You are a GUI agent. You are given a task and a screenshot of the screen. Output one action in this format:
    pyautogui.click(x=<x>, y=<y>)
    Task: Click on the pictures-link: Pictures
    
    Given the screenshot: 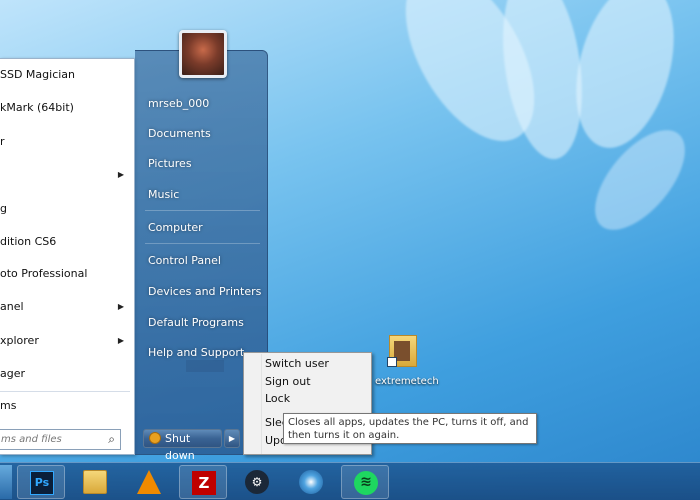 What is the action you would take?
    pyautogui.click(x=205, y=164)
    